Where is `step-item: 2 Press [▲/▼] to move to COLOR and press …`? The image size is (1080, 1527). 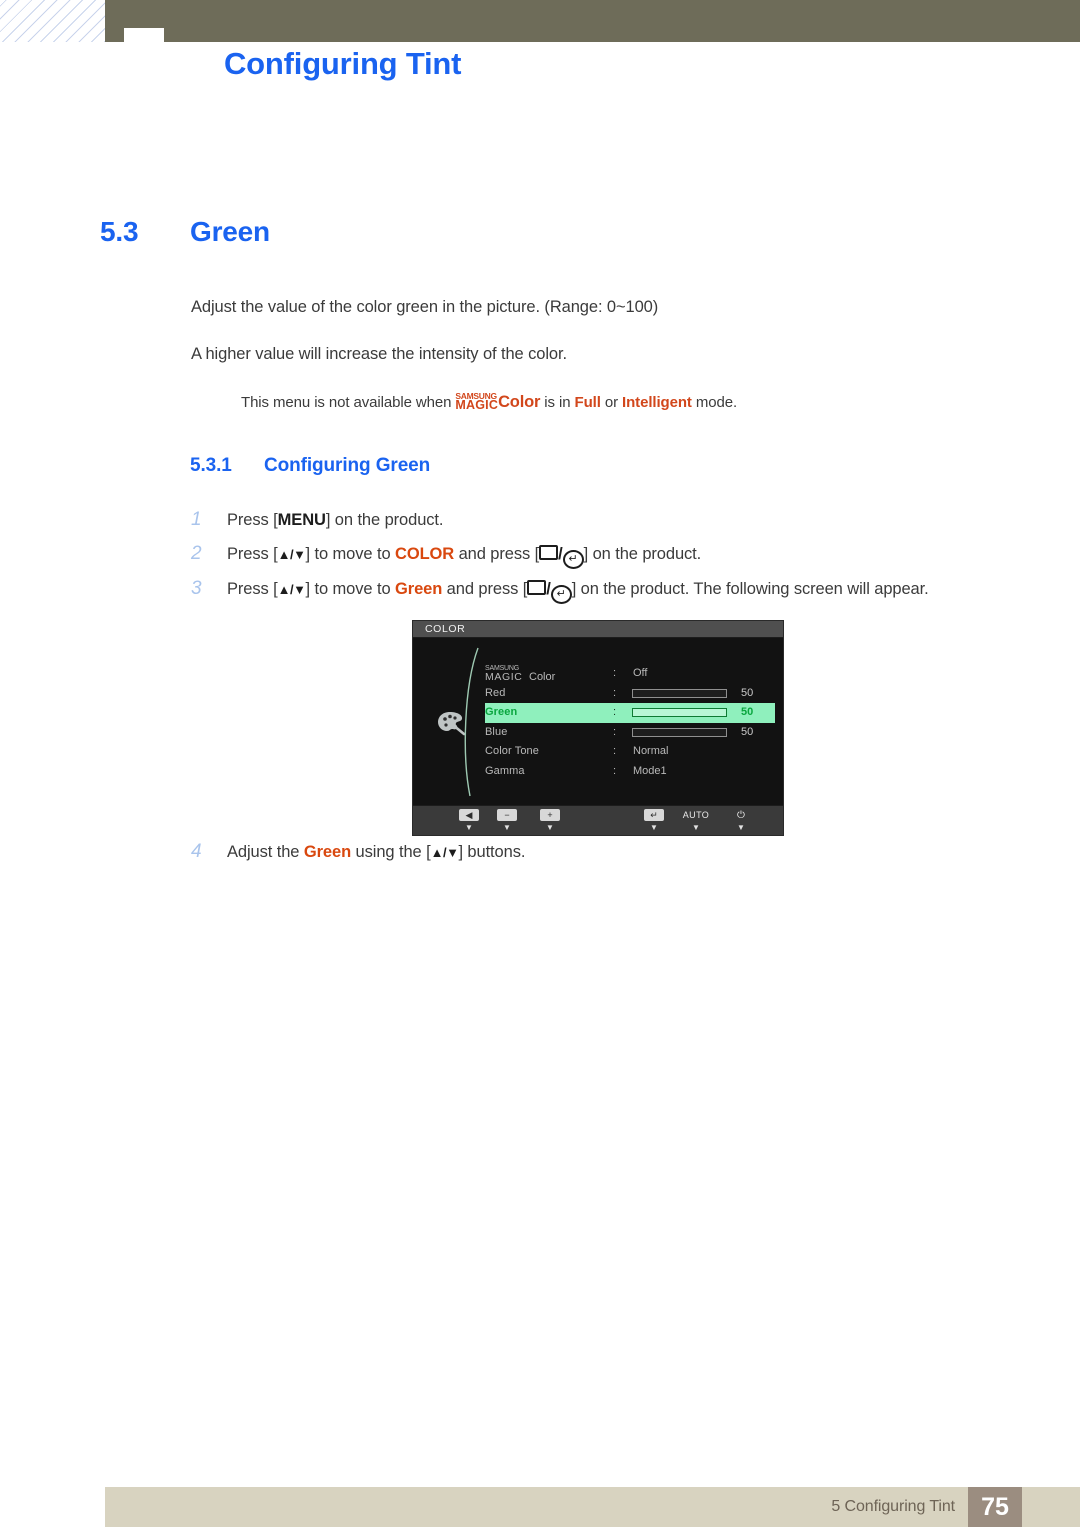
step-item: 2 Press [▲/▼] to move to COLOR and press … is located at coordinates (446, 556).